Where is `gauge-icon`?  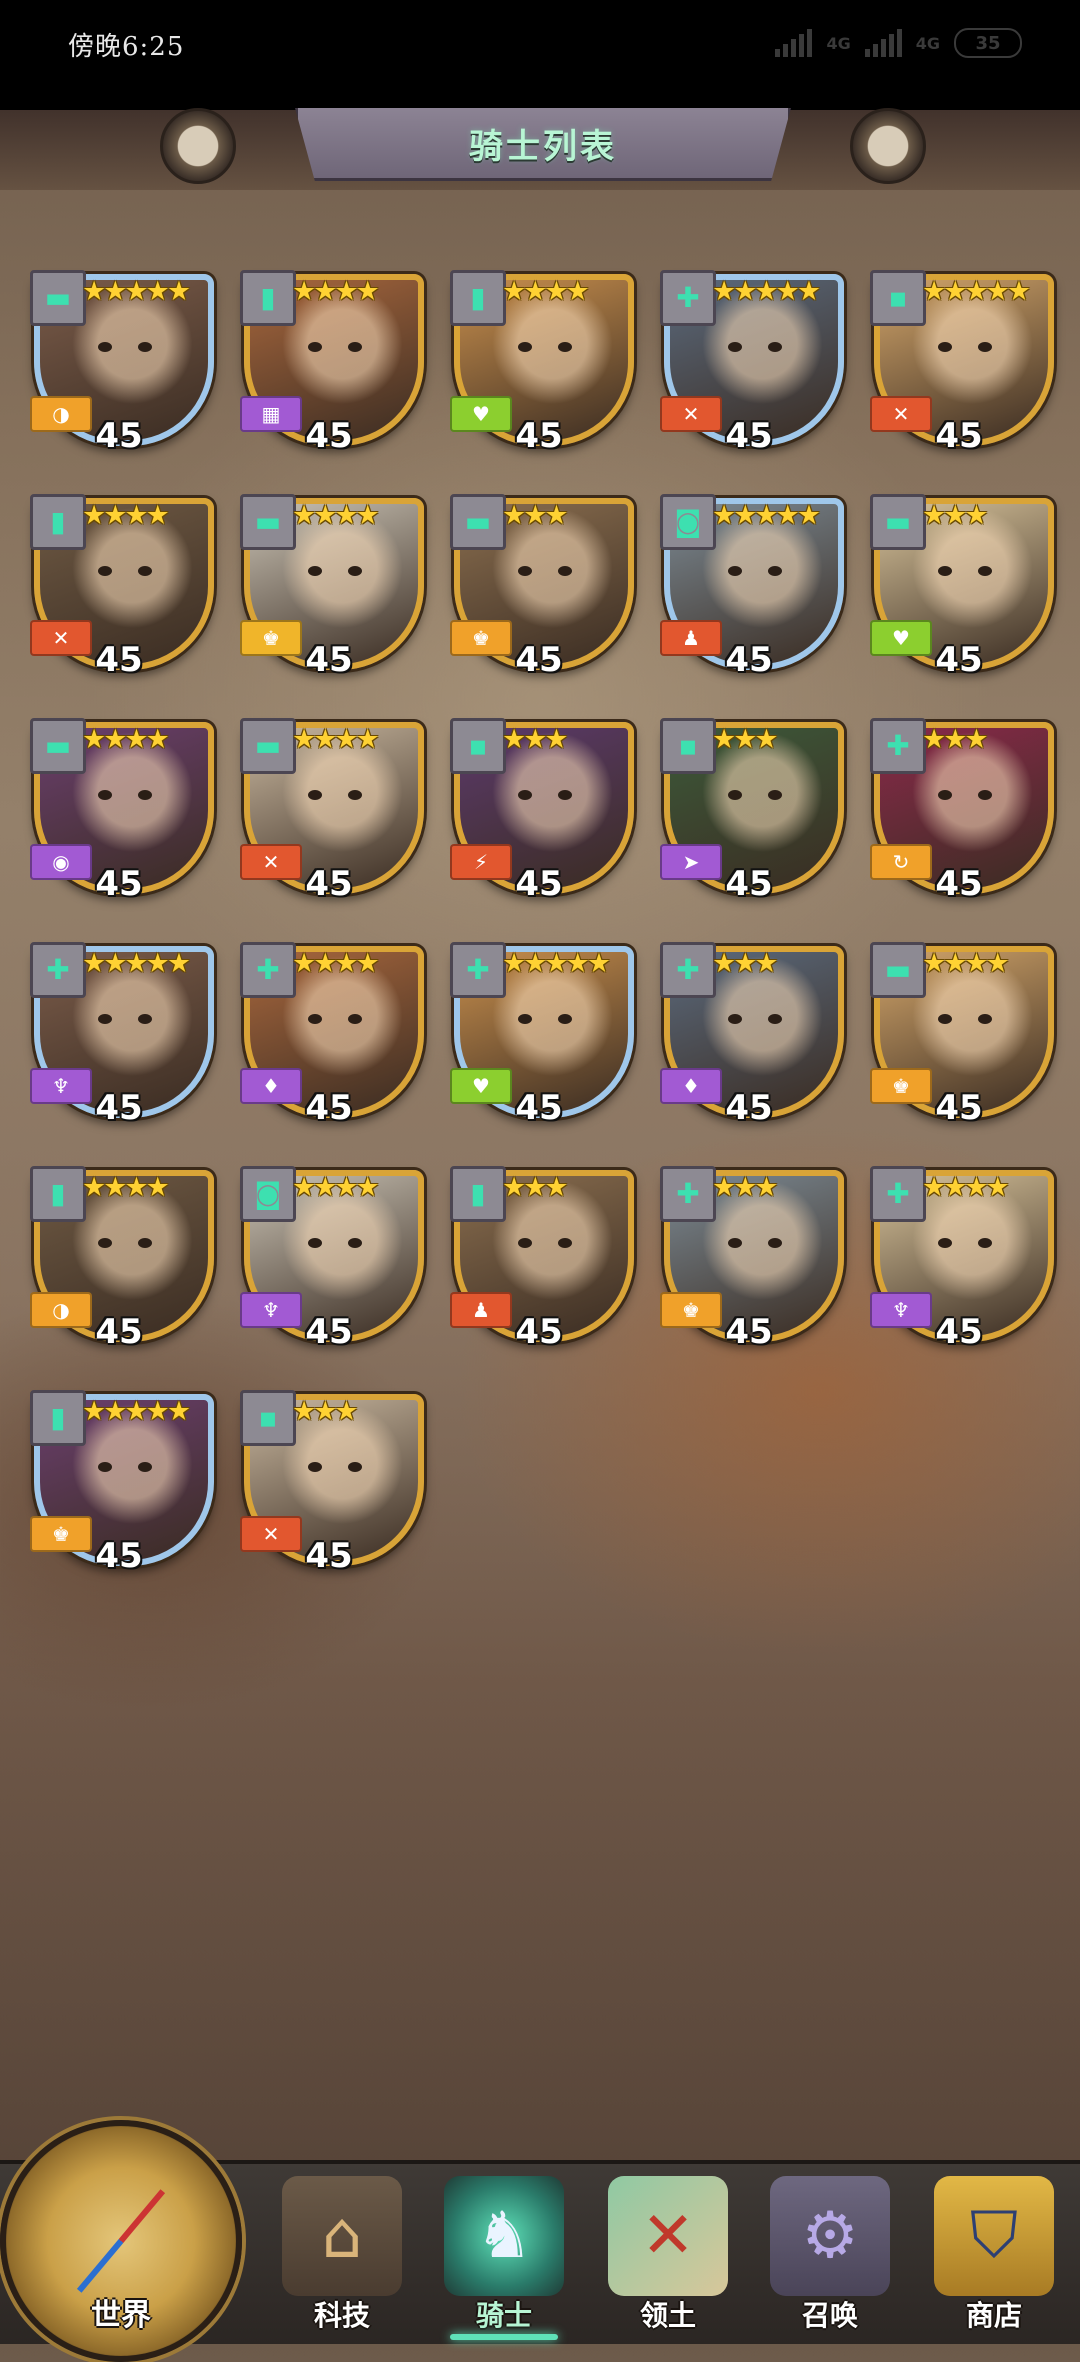
gauge-icon is located at coordinates (198, 146).